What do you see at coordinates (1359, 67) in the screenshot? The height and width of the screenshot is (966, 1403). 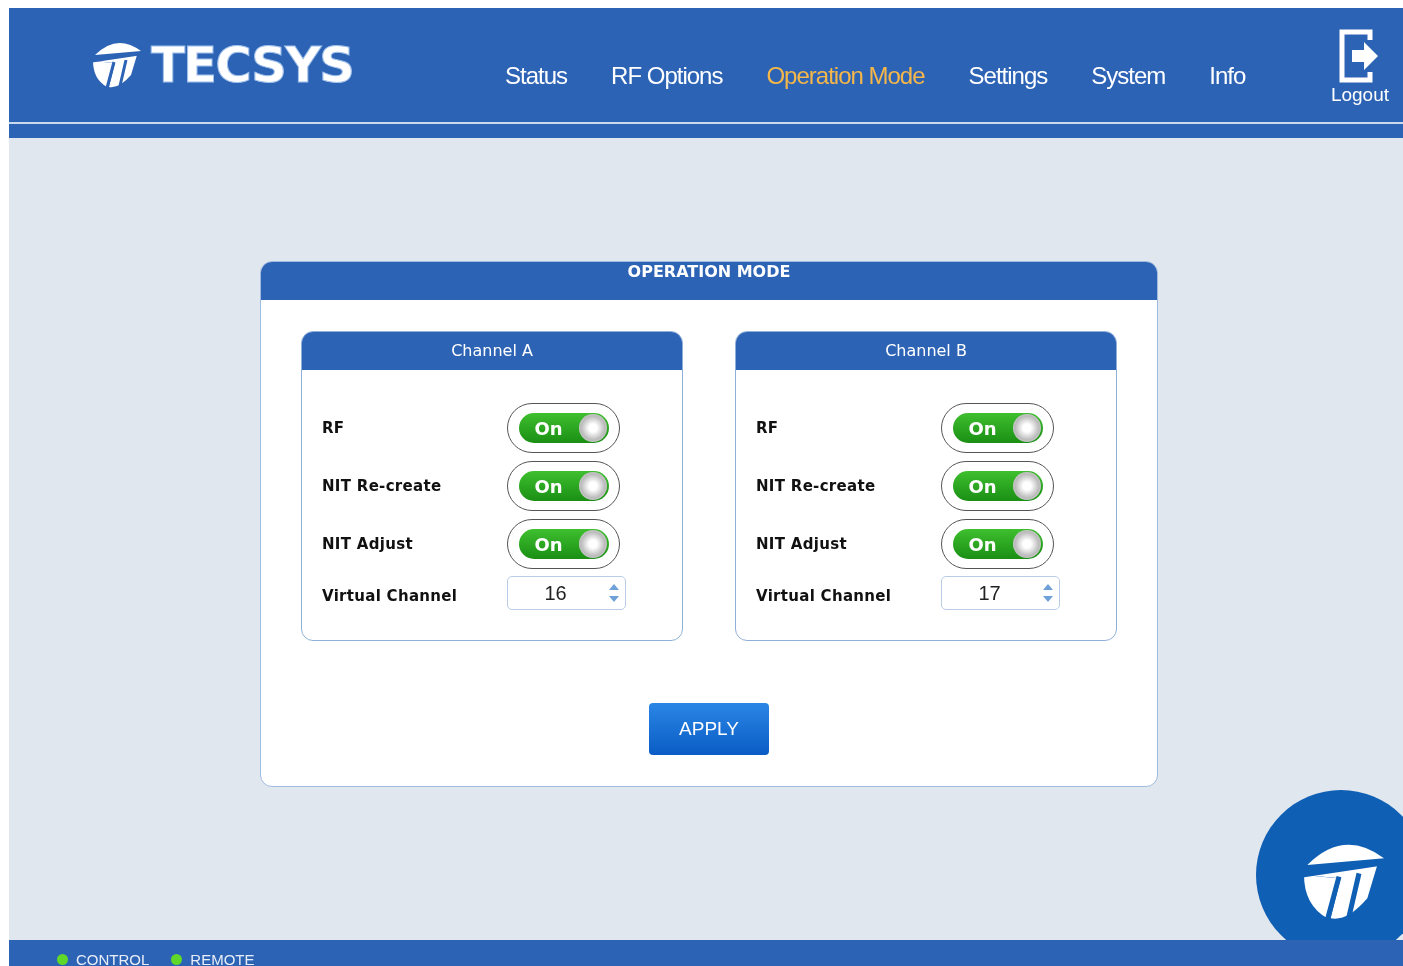 I see `logout-button: Logout` at bounding box center [1359, 67].